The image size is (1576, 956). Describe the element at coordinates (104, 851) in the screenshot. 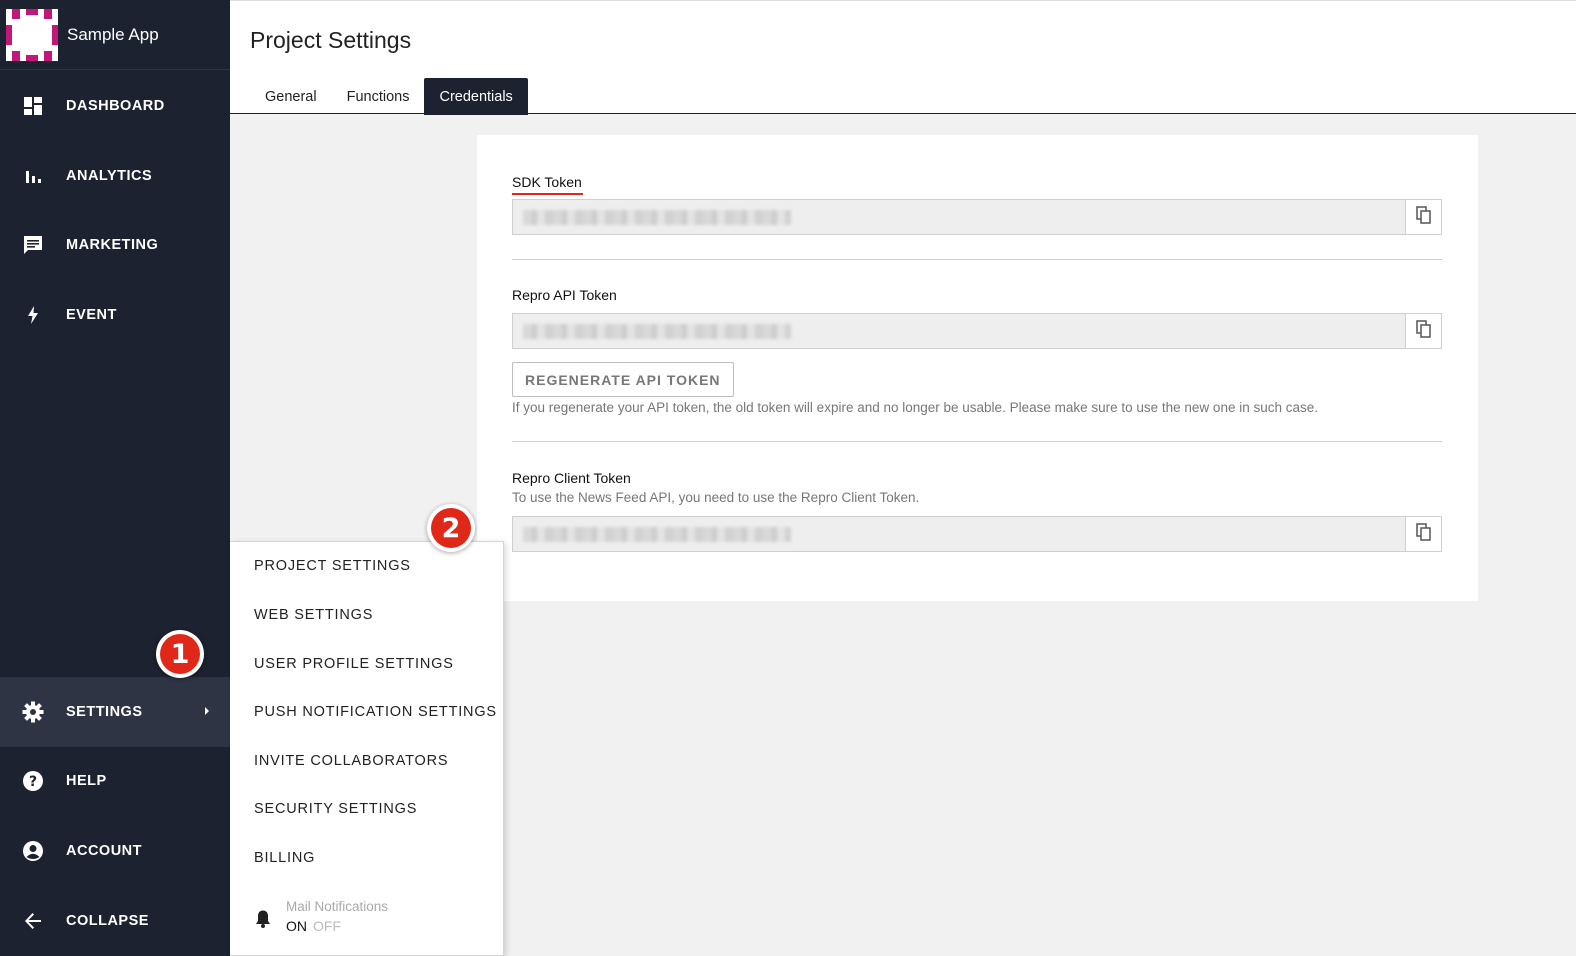

I see `sidebar-item-label: ACCOUNT` at that location.